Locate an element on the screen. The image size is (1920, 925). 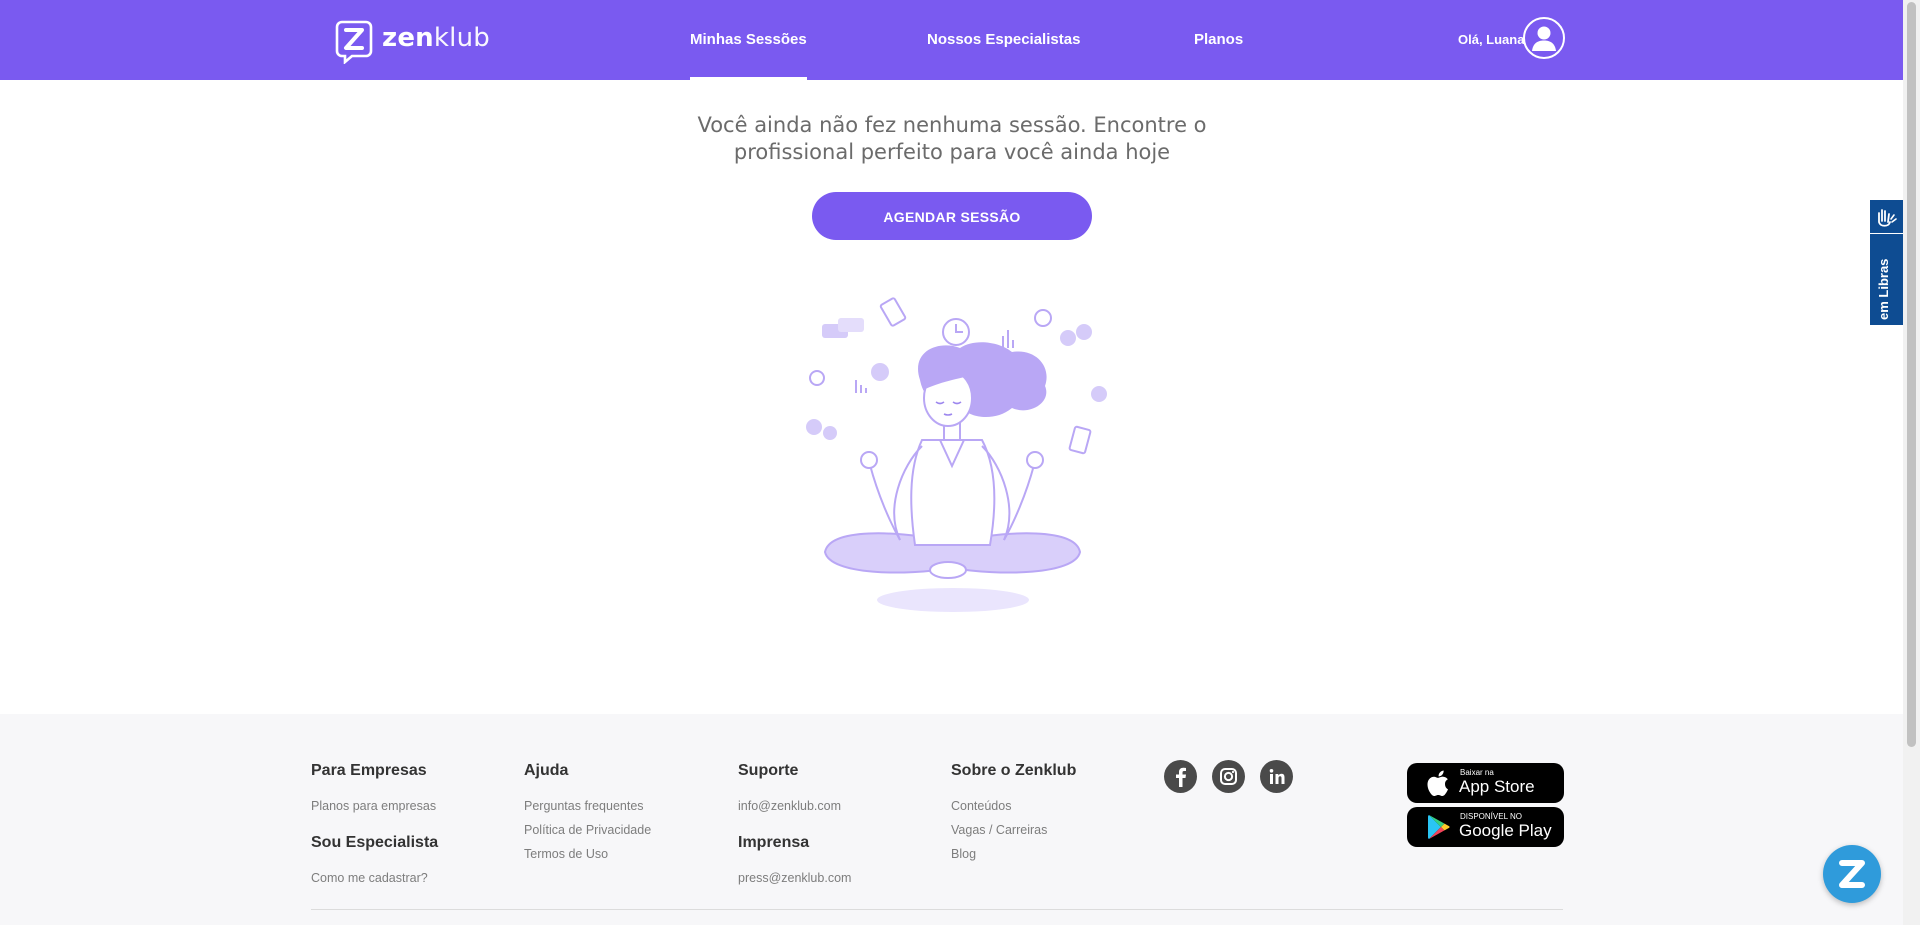
chat-support-button is located at coordinates (1852, 874).